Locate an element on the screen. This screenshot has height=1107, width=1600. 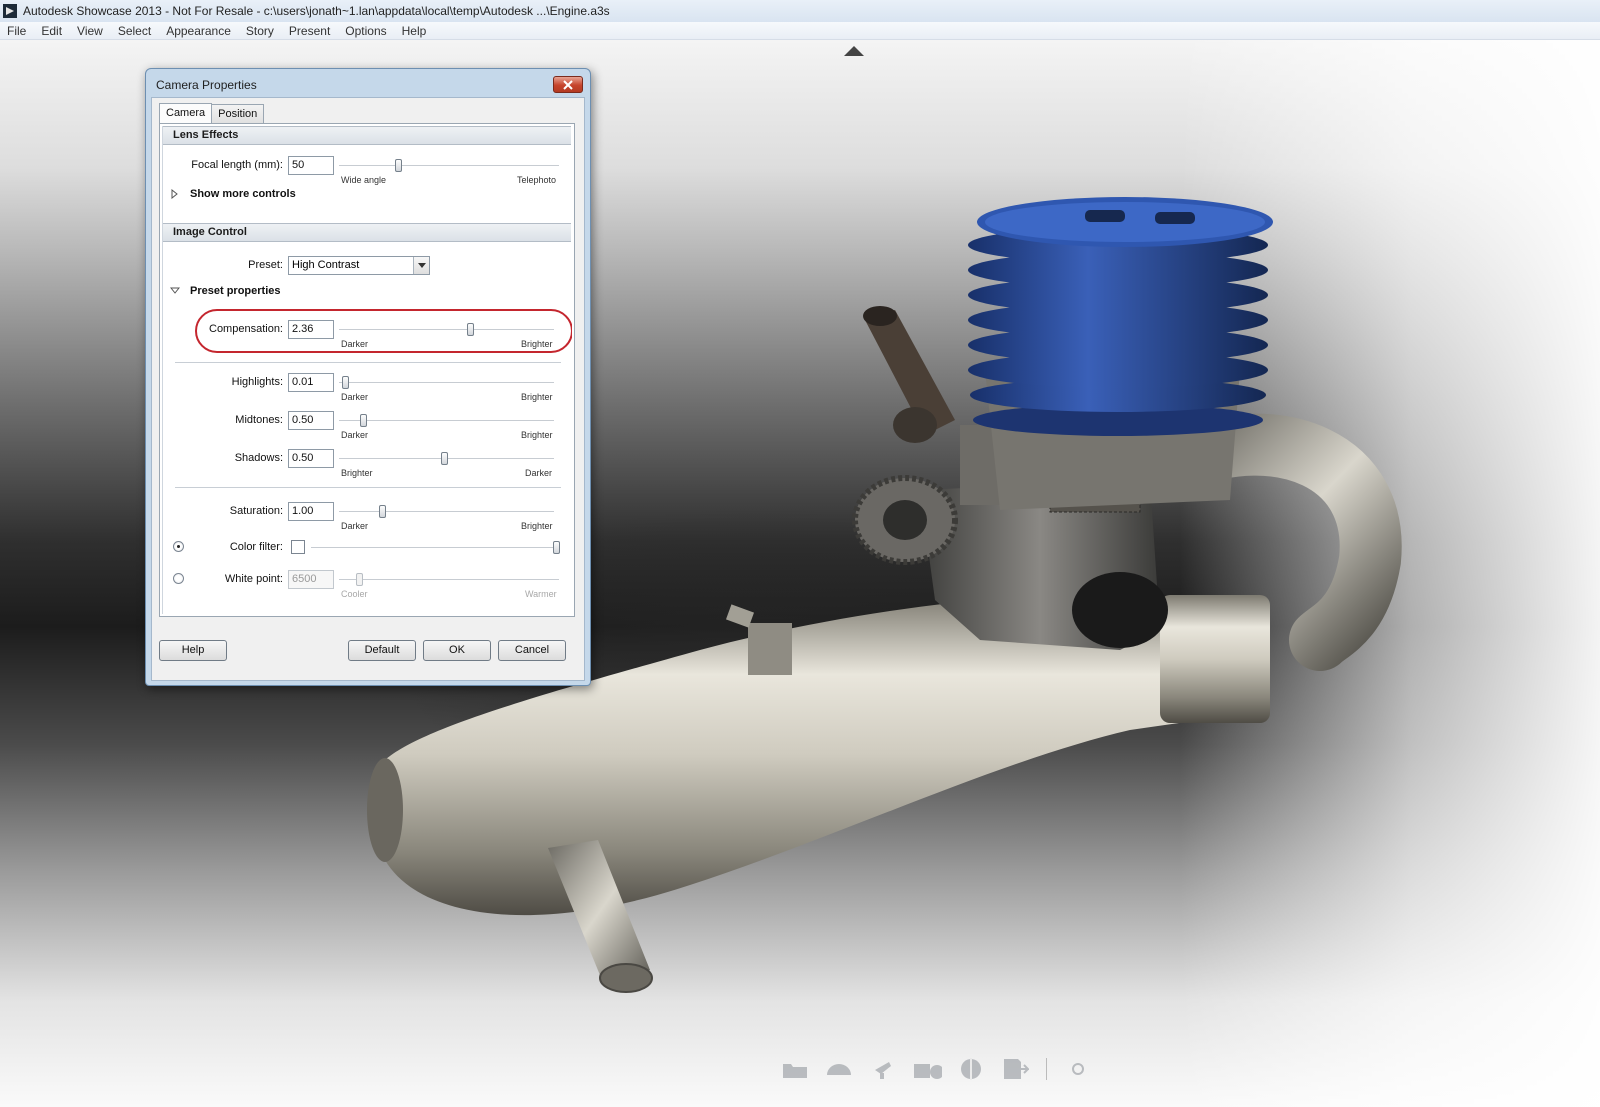
dialog-title: Camera Properties is located at coordinates (206, 85).